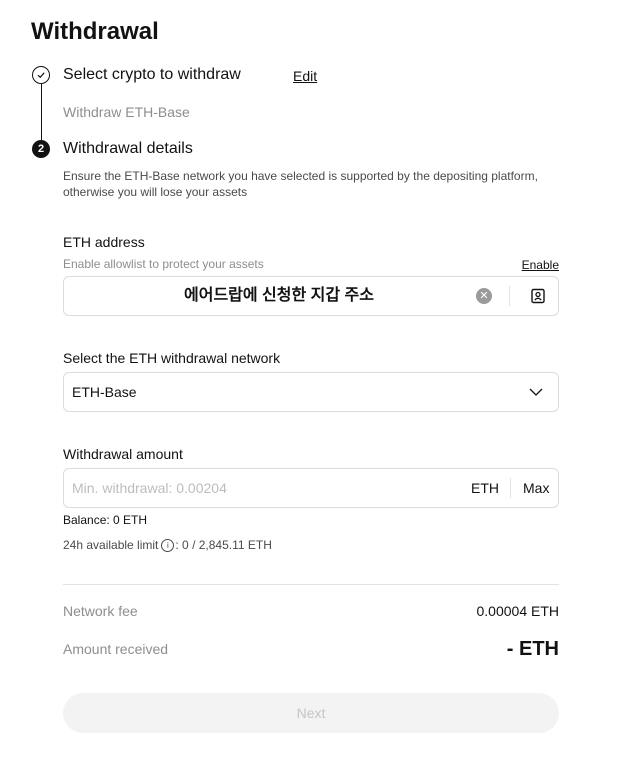 This screenshot has width=644, height=757. I want to click on summary-divider, so click(311, 584).